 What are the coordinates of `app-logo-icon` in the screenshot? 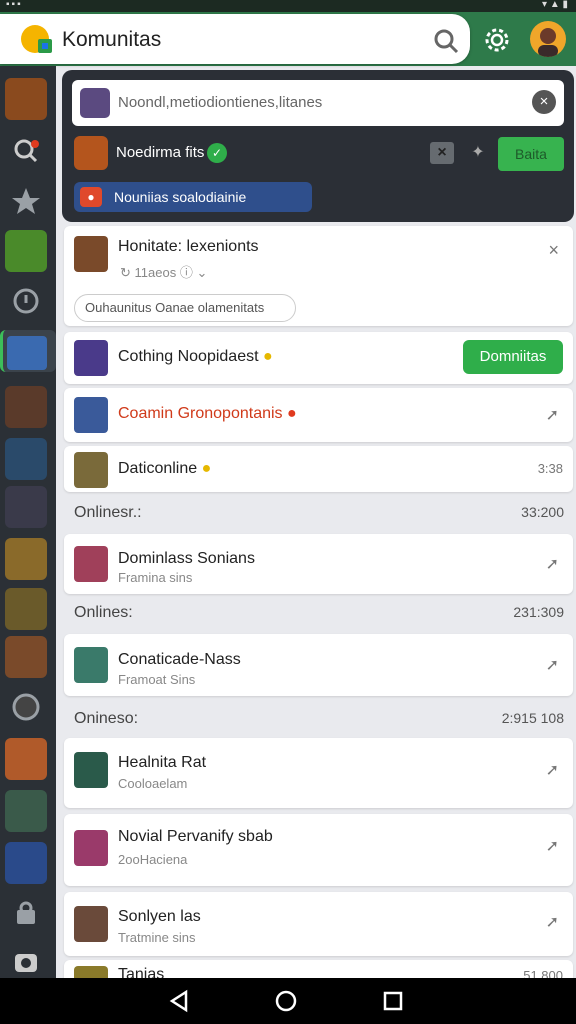 It's located at (36, 39).